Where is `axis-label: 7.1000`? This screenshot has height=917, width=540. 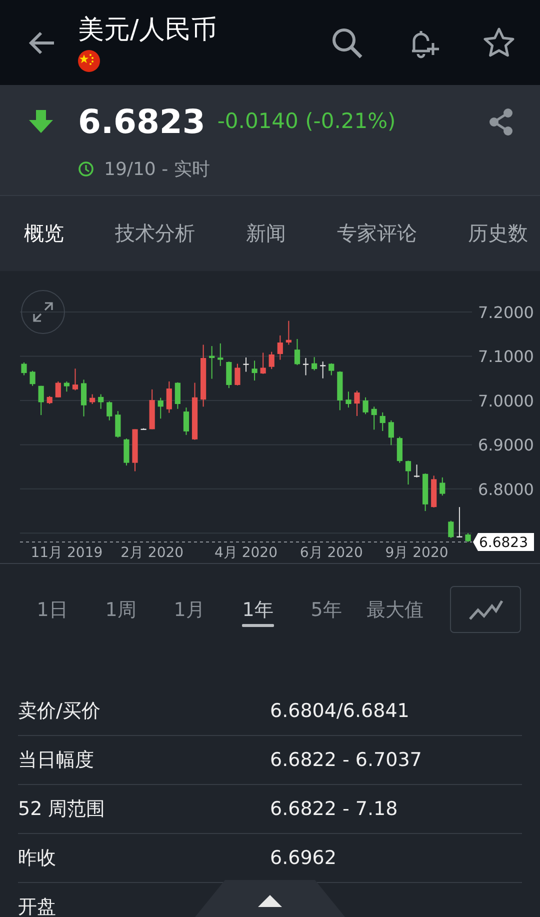 axis-label: 7.1000 is located at coordinates (506, 356).